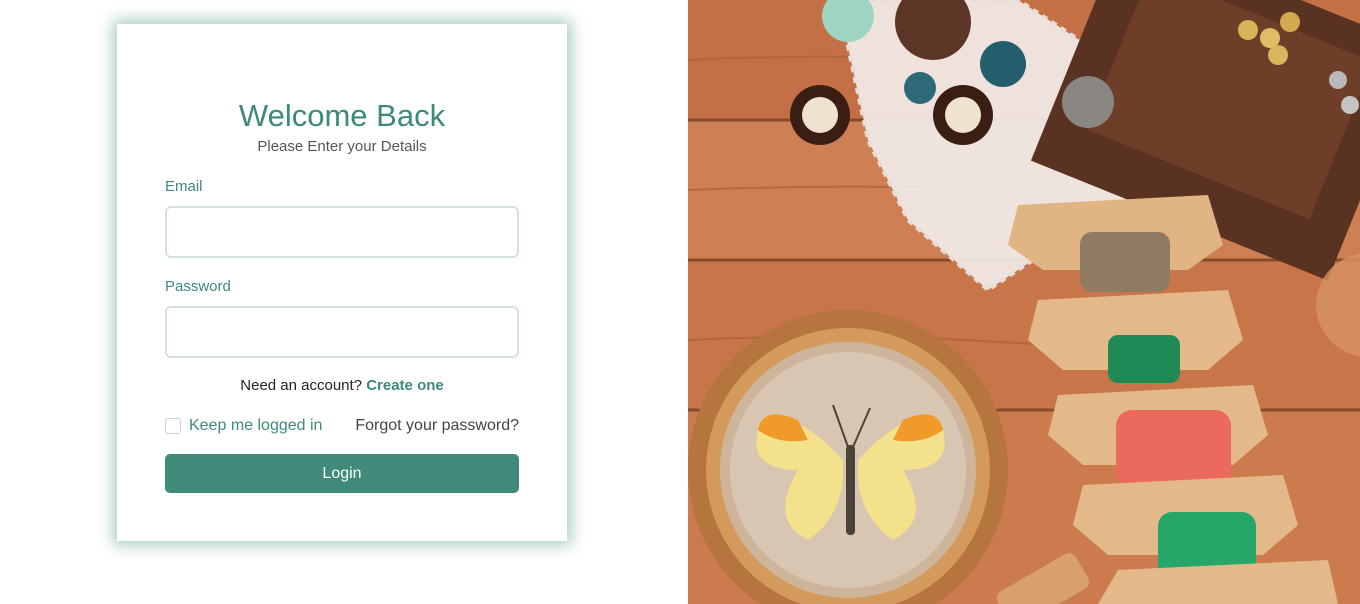 This screenshot has height=604, width=1360. I want to click on create-account-link: Create one, so click(405, 385).